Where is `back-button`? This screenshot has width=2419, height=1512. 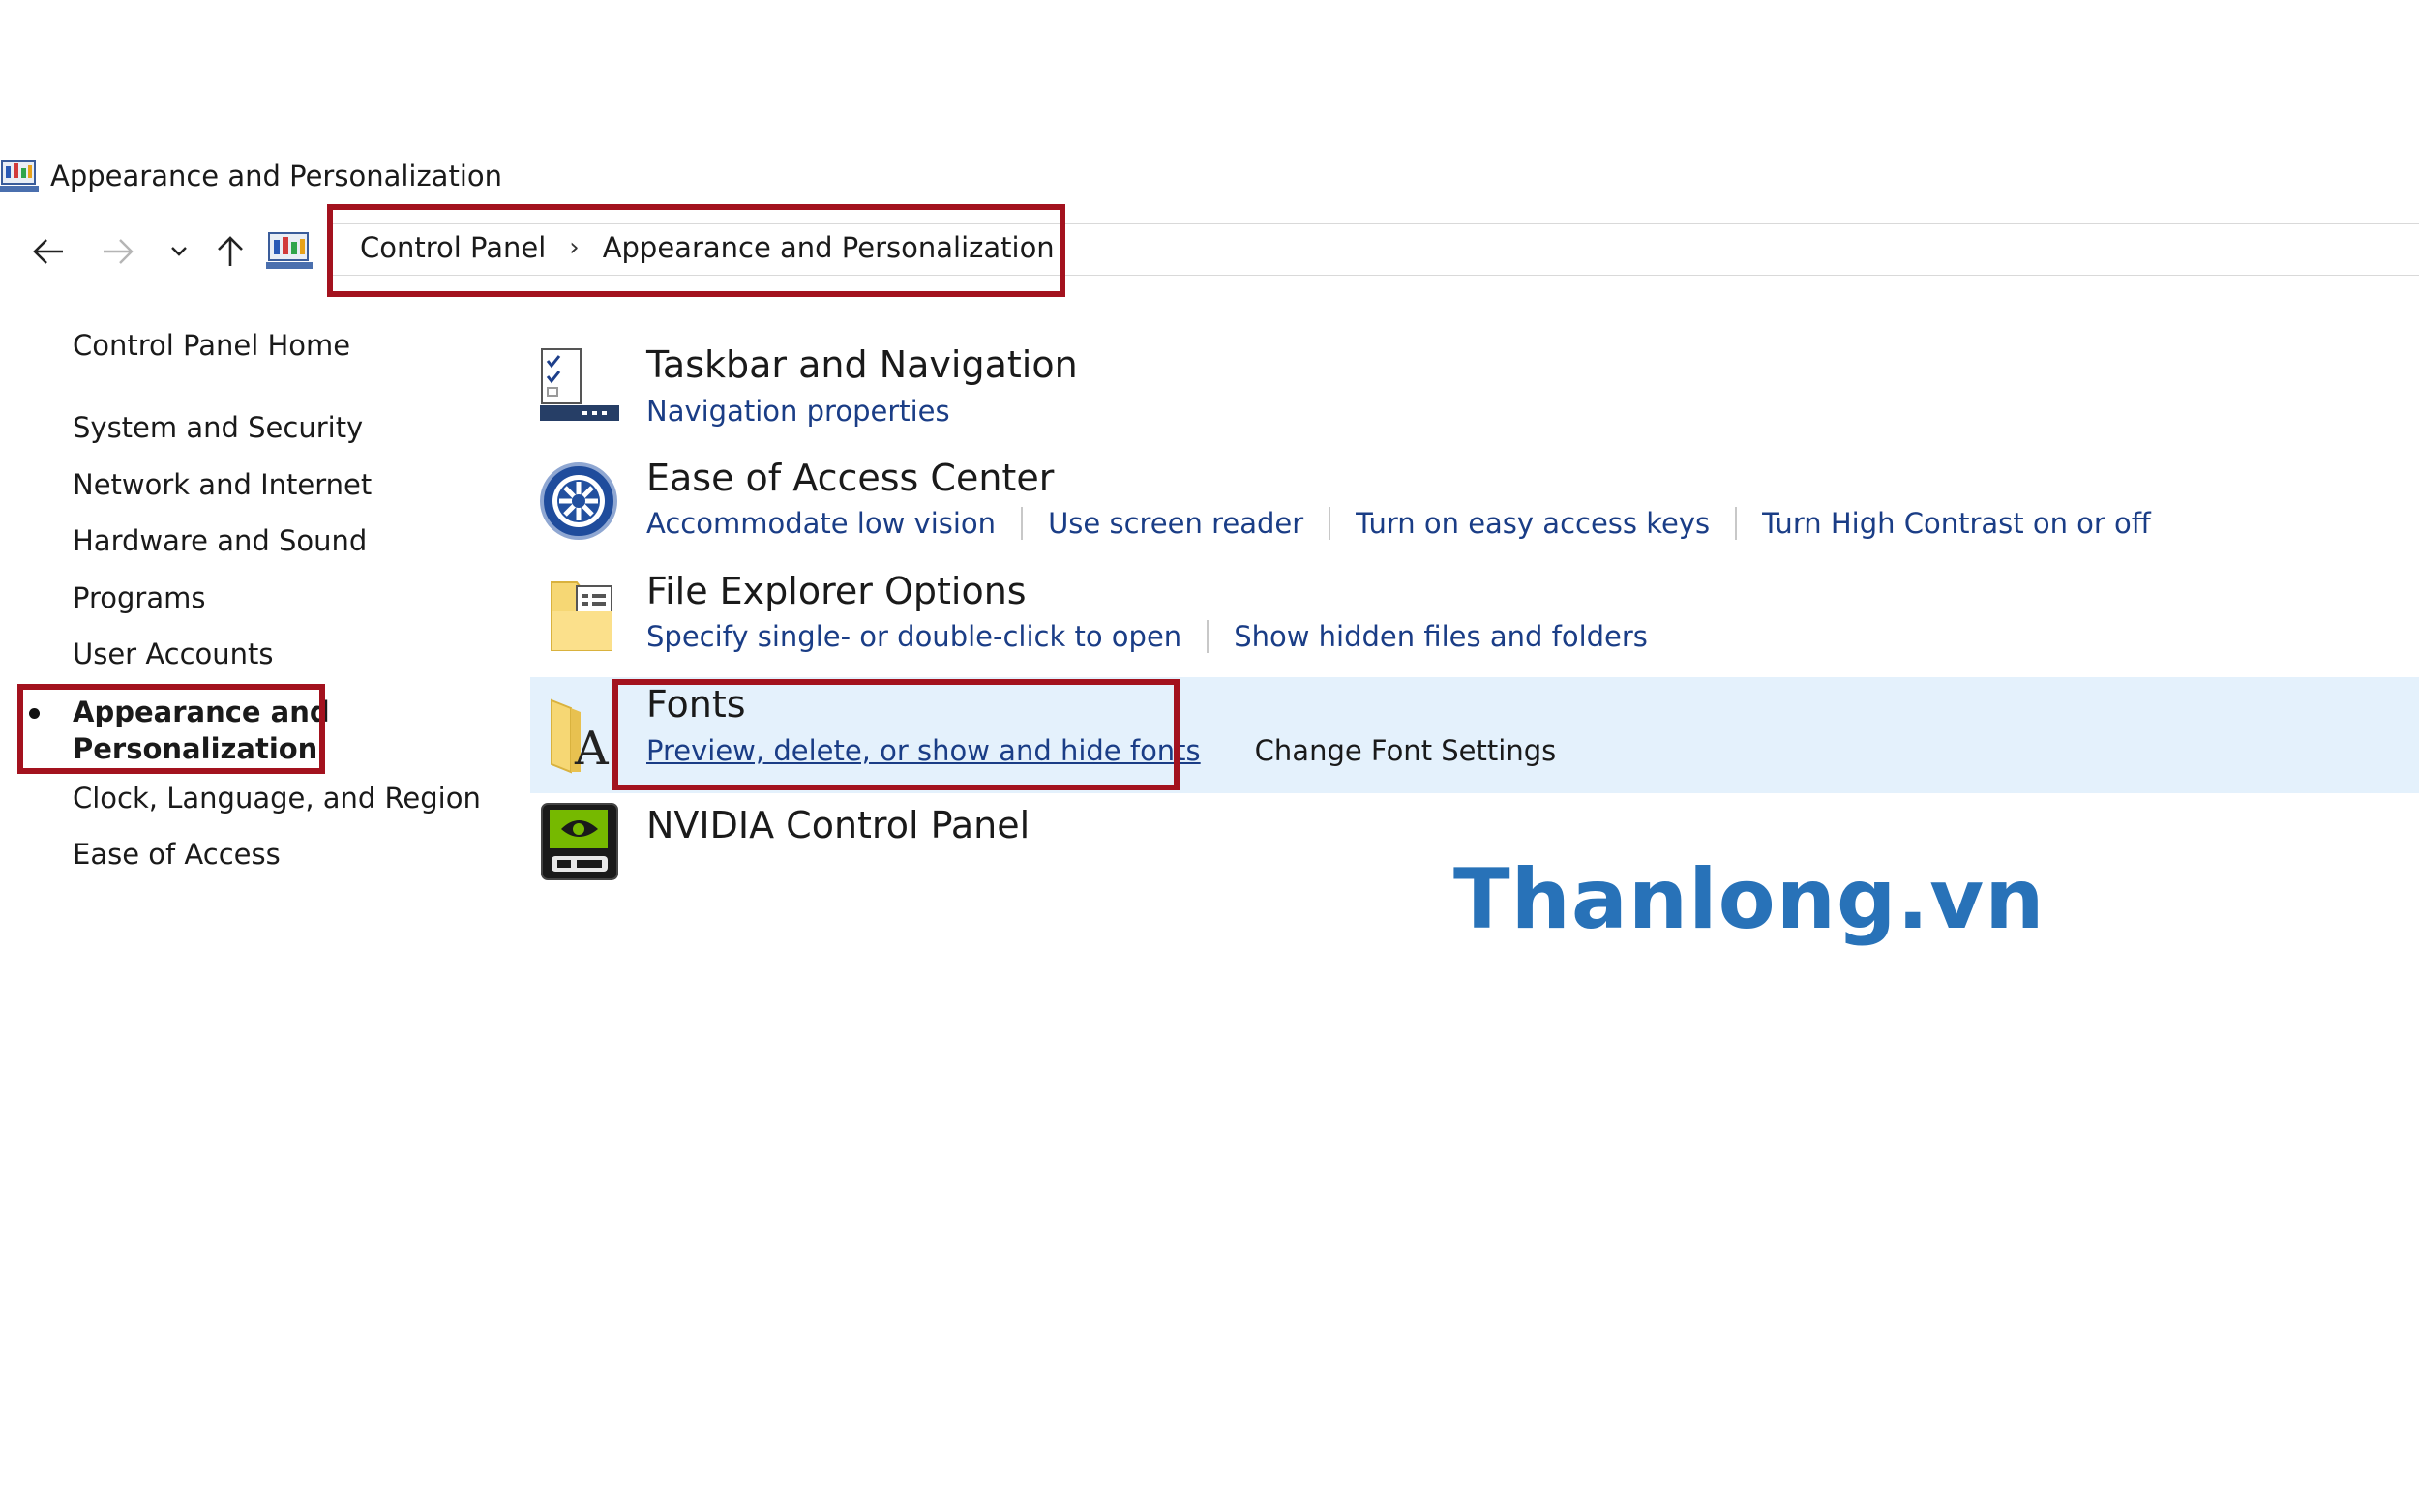
back-button is located at coordinates (49, 251).